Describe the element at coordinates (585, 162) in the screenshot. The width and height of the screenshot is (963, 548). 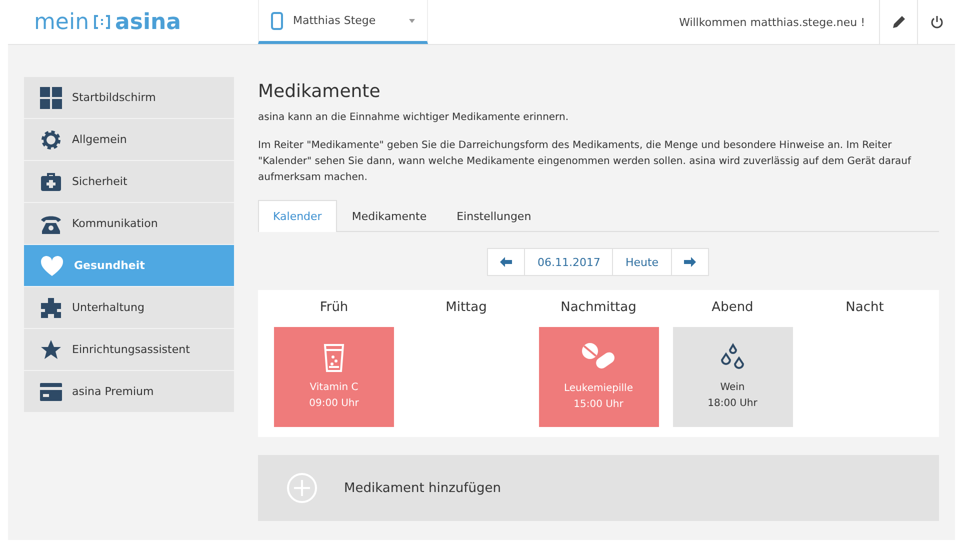
I see `description-text: Im Reiter "Medikamente" geben Sie die Darreichungsform des Medikaments, die Menge und besondere Hinweise an. Im Reiter "Kalender" sehen Sie dann, wann welche Medikamente eingenommen werden sollen. asina wird zuverlässig auf dem Gerät darauf aufmerksam machen.` at that location.